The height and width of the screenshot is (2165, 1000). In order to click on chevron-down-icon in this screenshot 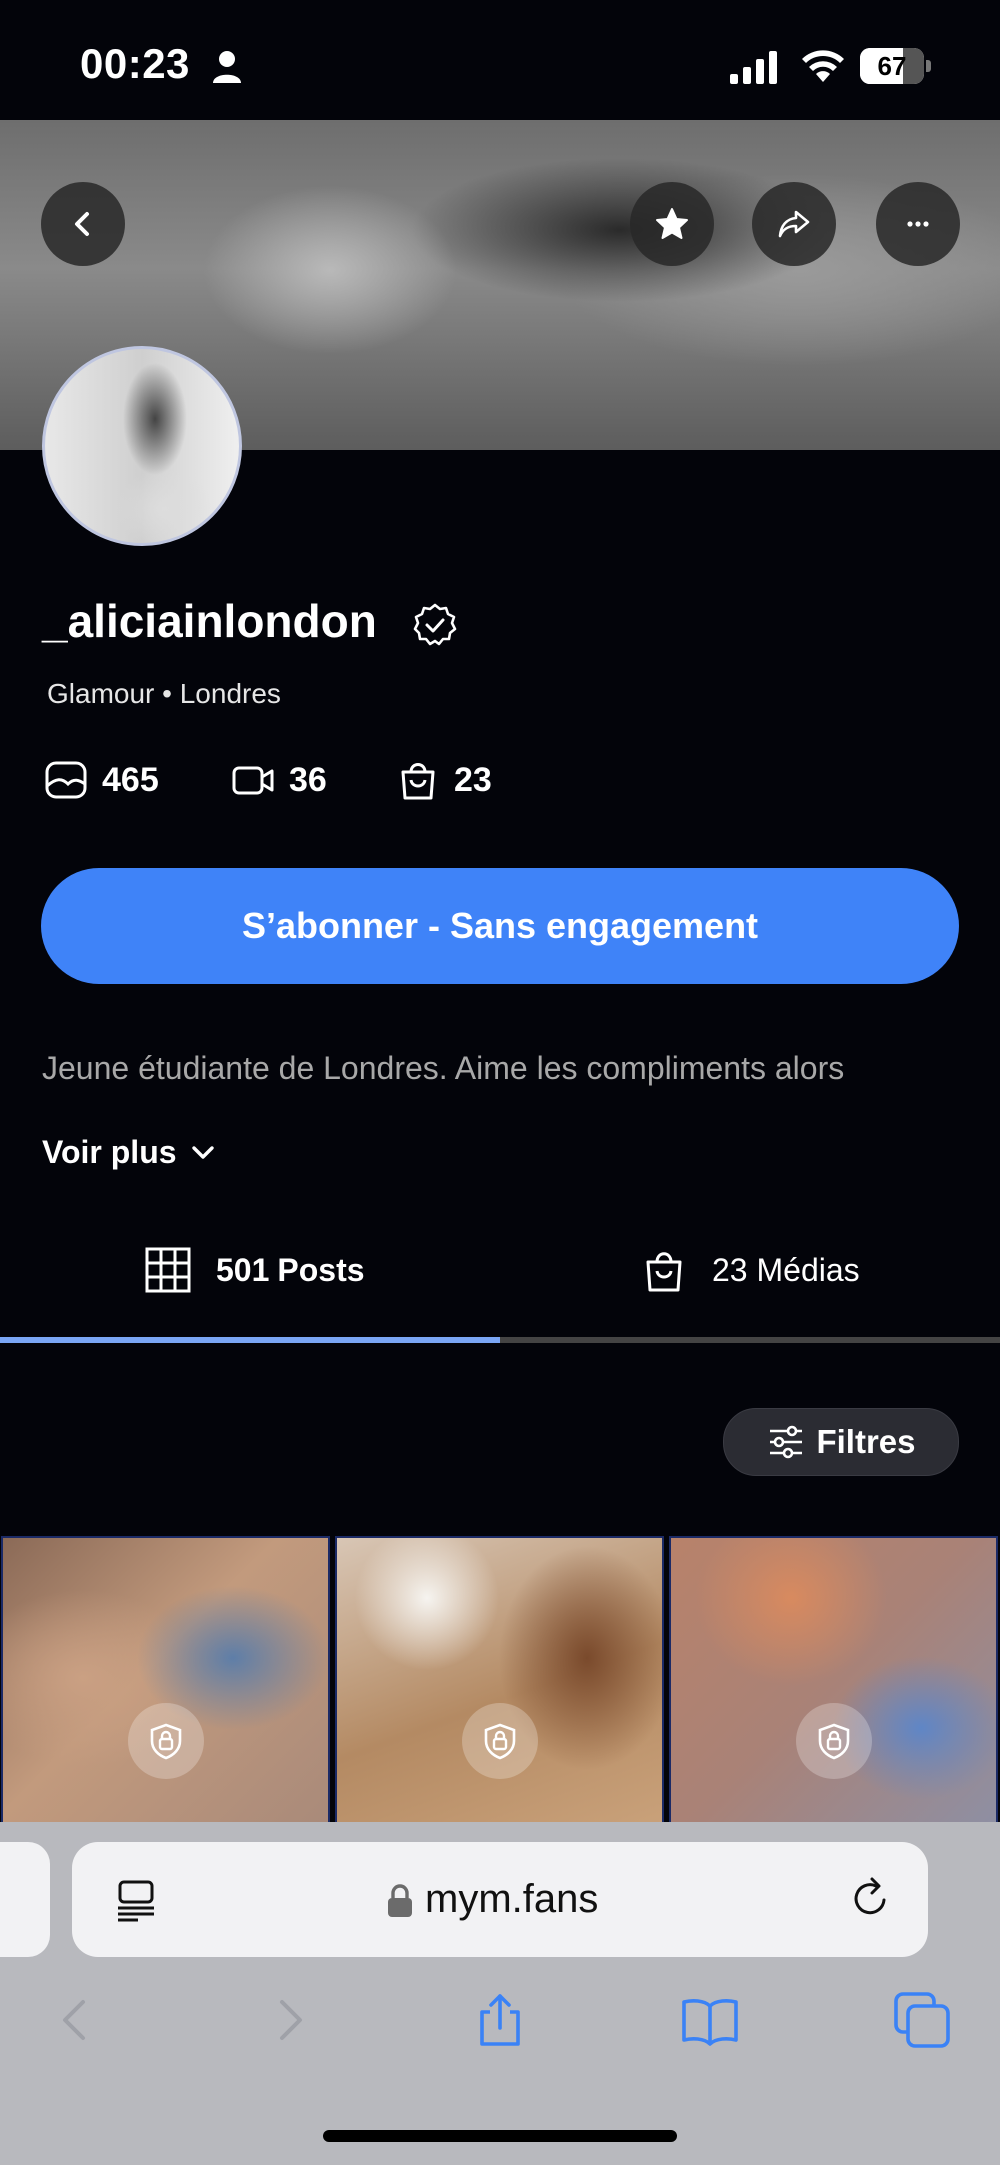, I will do `click(202, 1152)`.